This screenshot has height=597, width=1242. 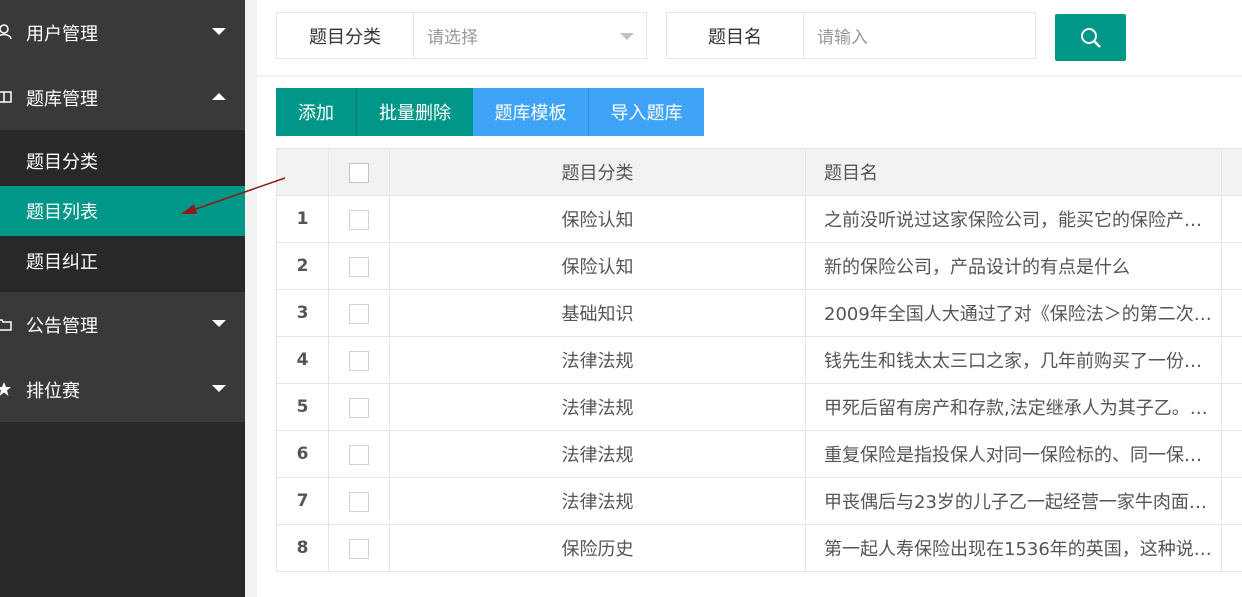 What do you see at coordinates (62, 262) in the screenshot?
I see `sidebar-item-label: 题目纠正` at bounding box center [62, 262].